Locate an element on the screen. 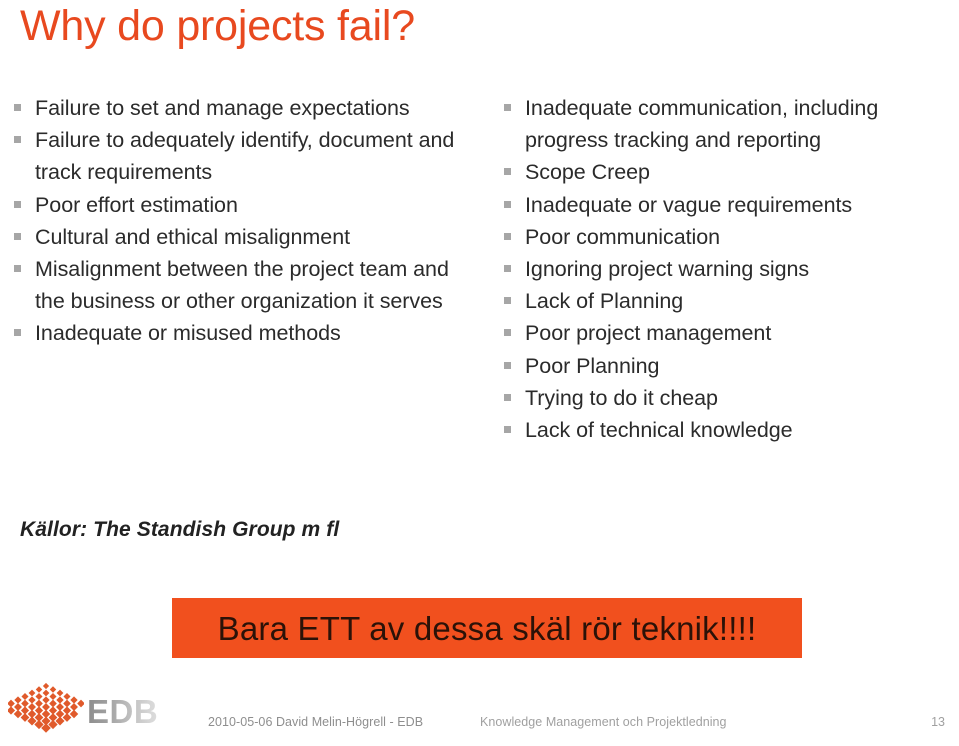 This screenshot has height=746, width=959. edb-diamond-mark-icon is located at coordinates (46, 707).